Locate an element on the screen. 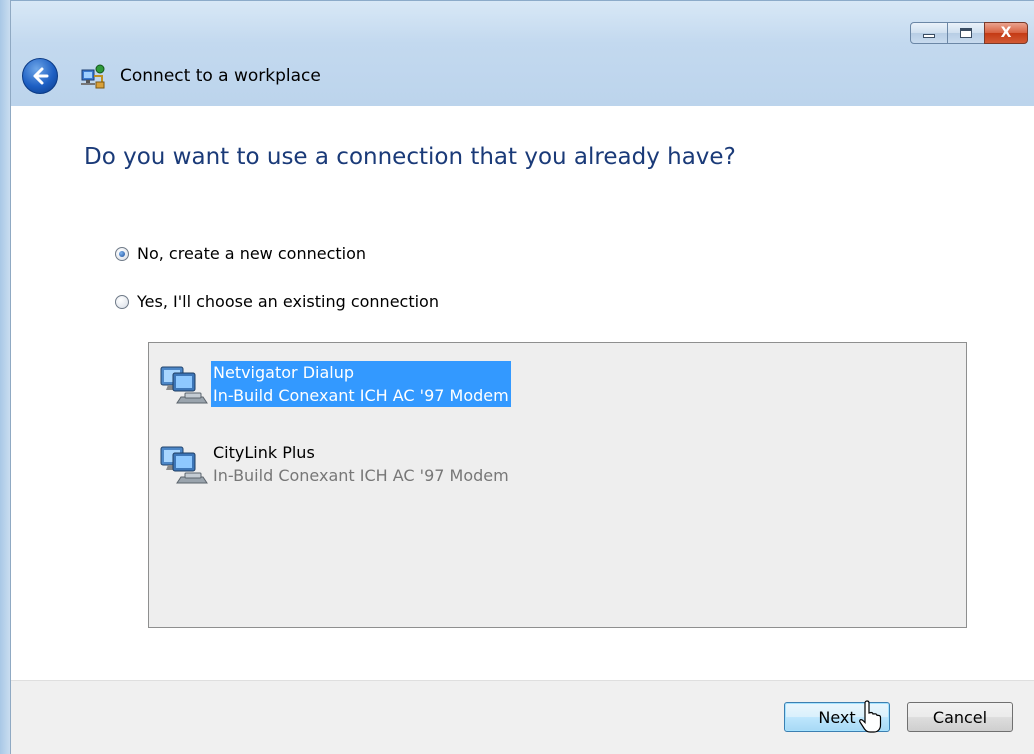  radio-selected-dot is located at coordinates (122, 253).